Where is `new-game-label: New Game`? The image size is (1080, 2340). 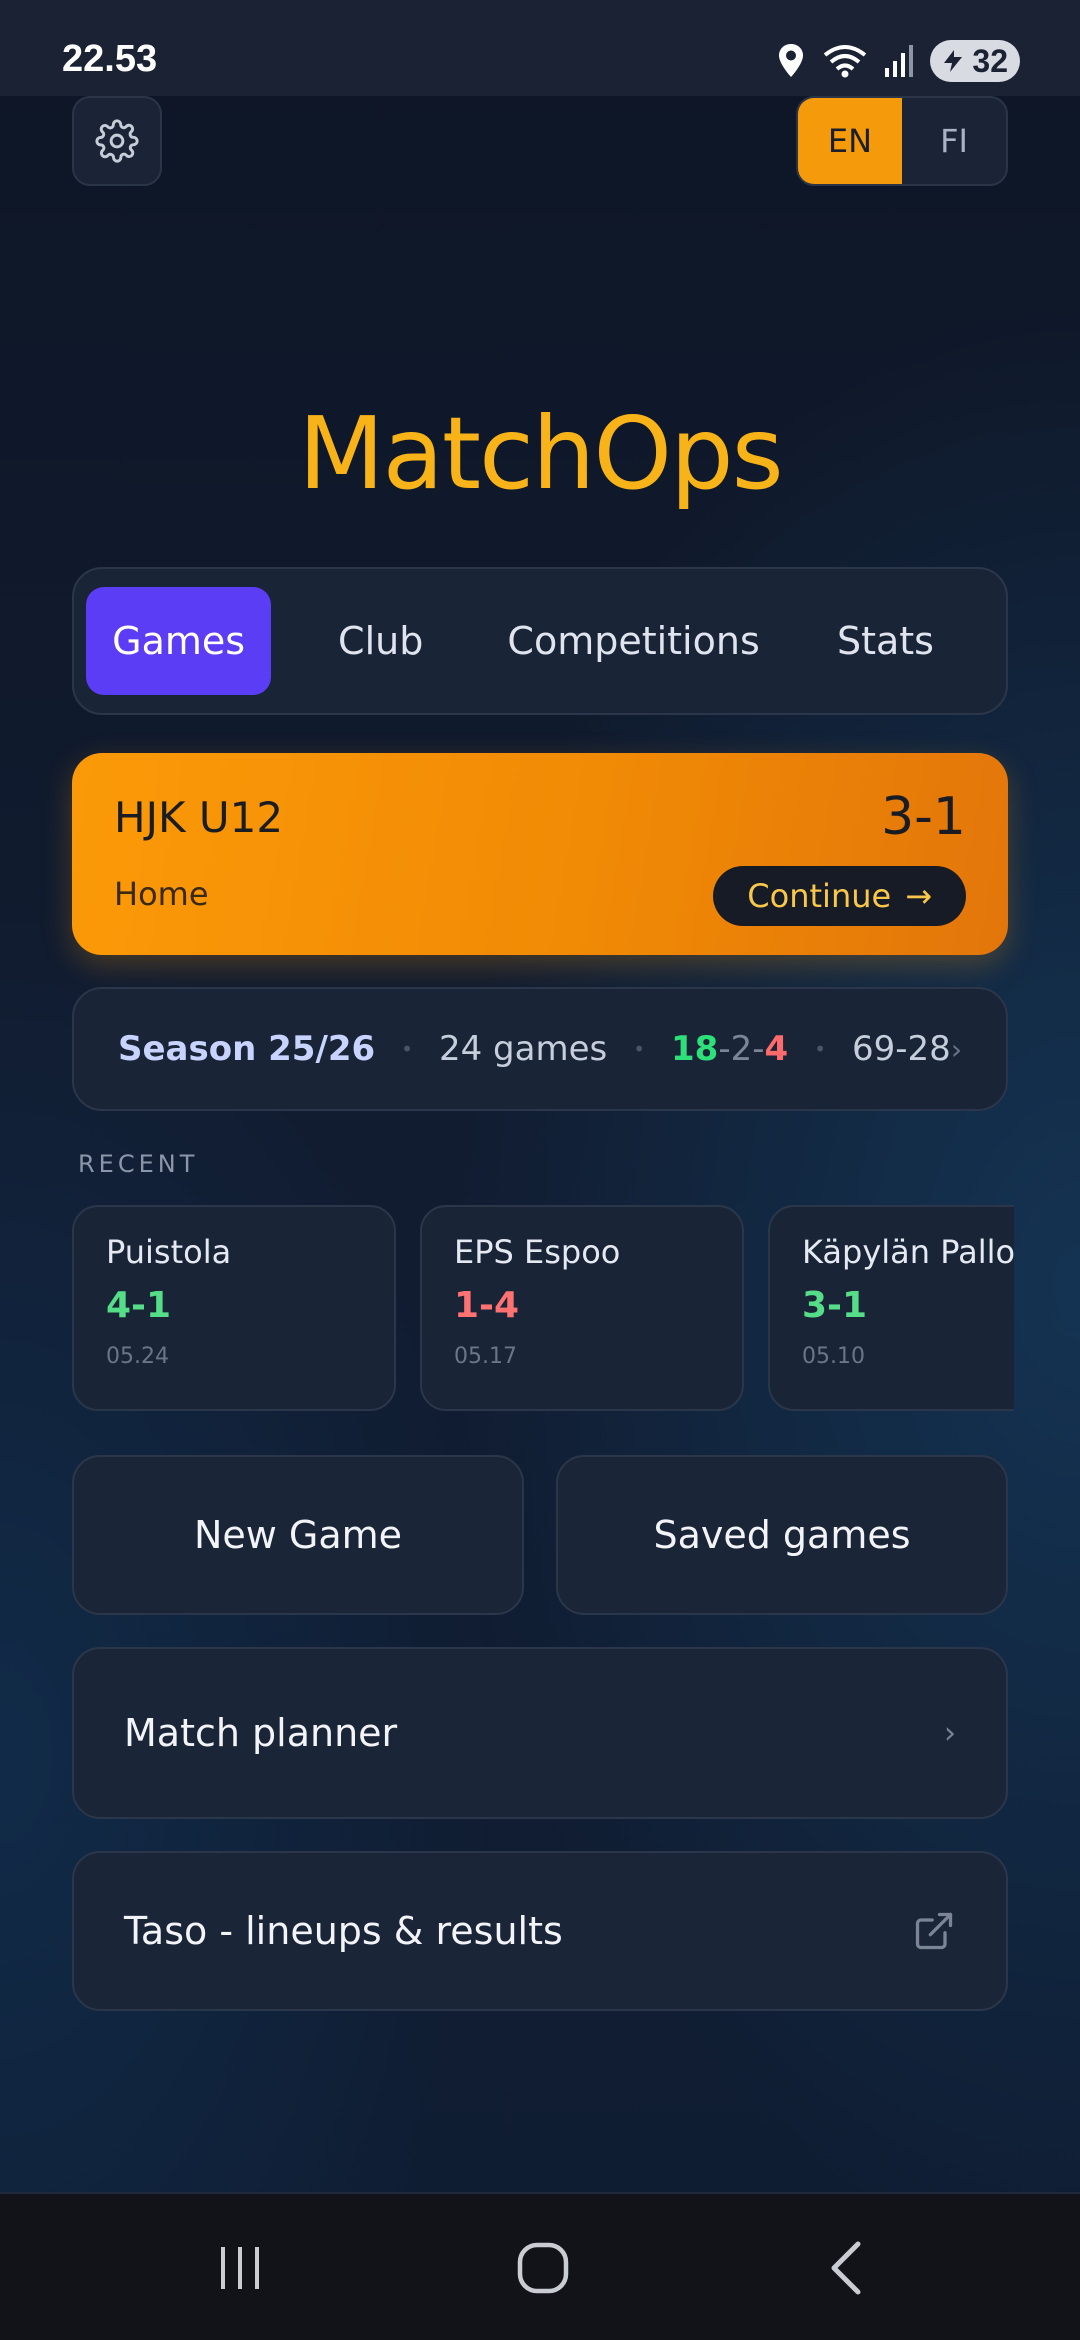 new-game-label: New Game is located at coordinates (298, 1535).